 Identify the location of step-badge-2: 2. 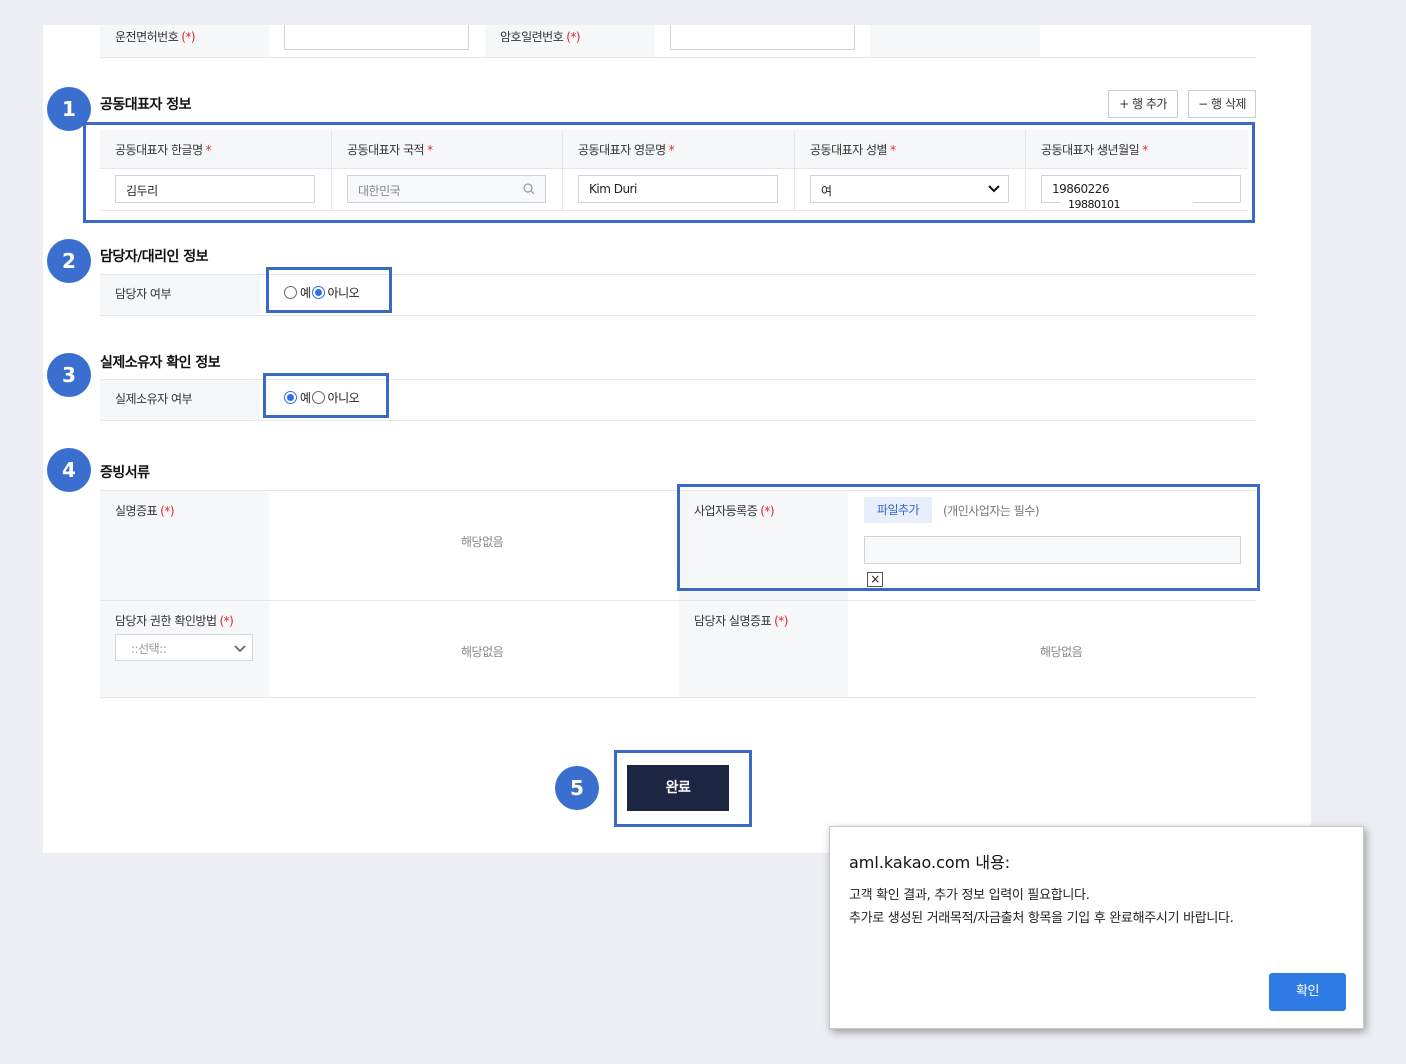
(69, 261).